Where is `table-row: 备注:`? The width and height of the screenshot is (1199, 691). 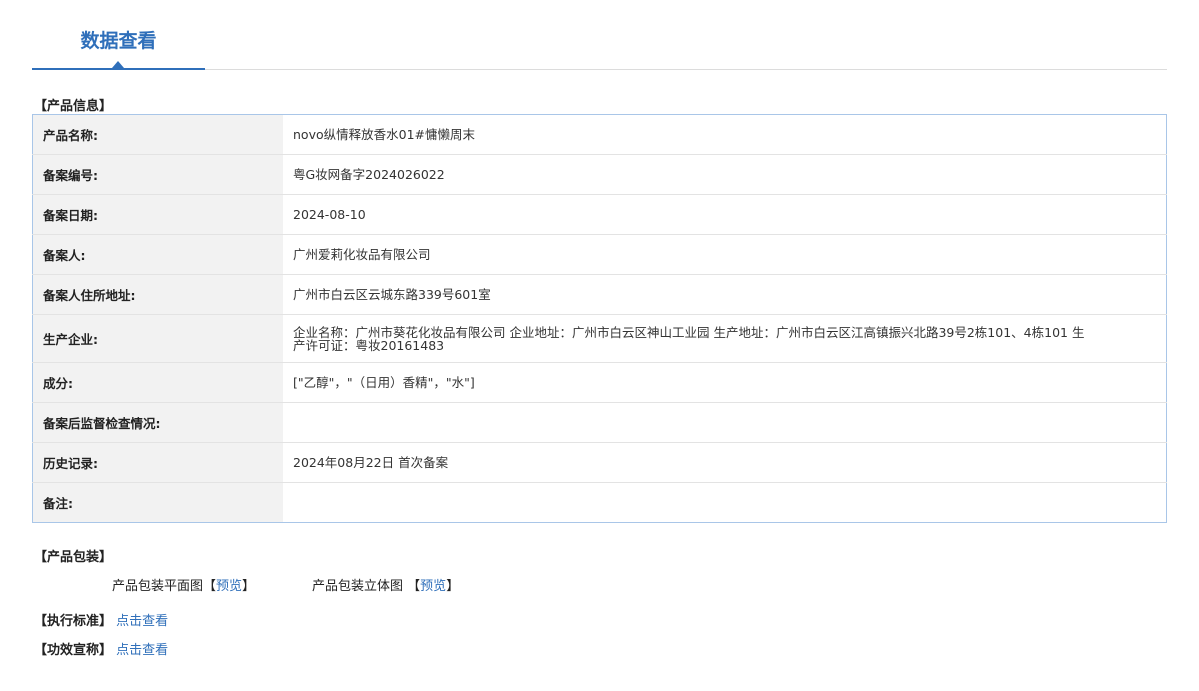 table-row: 备注: is located at coordinates (599, 502).